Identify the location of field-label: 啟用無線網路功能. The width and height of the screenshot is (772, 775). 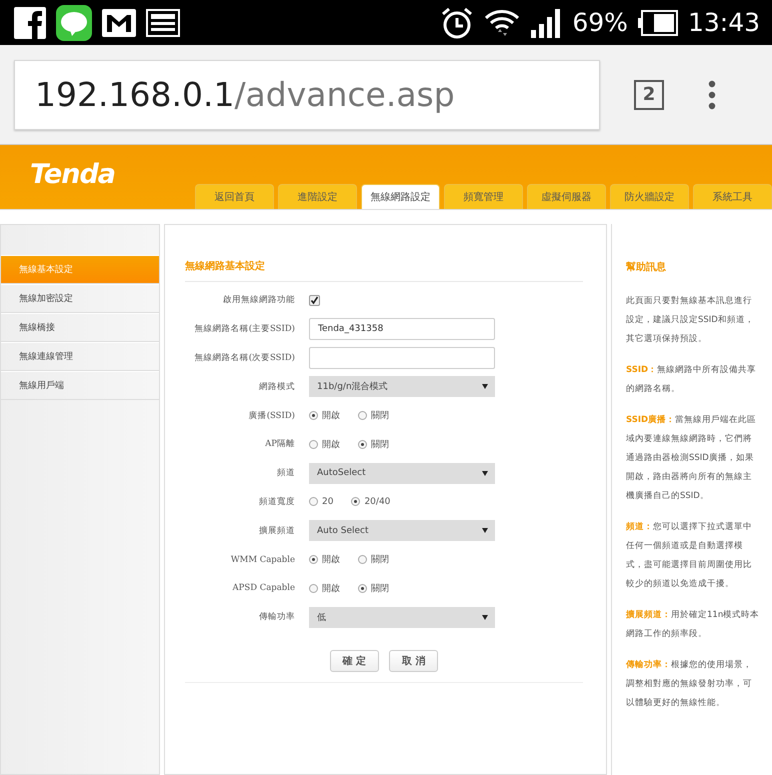
(259, 300).